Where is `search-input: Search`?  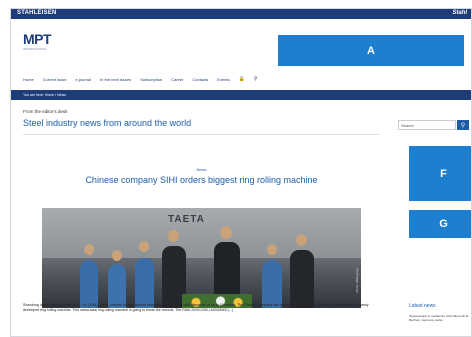 search-input: Search is located at coordinates (427, 125).